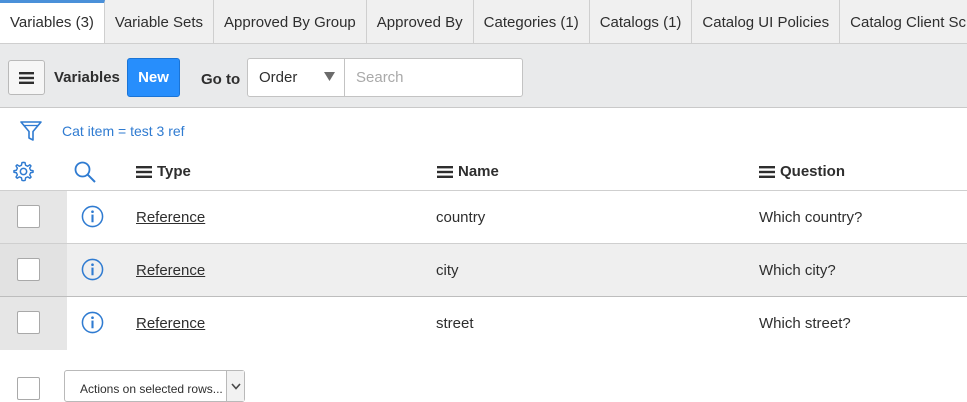 The width and height of the screenshot is (967, 402). I want to click on column-header-name: Name, so click(468, 171).